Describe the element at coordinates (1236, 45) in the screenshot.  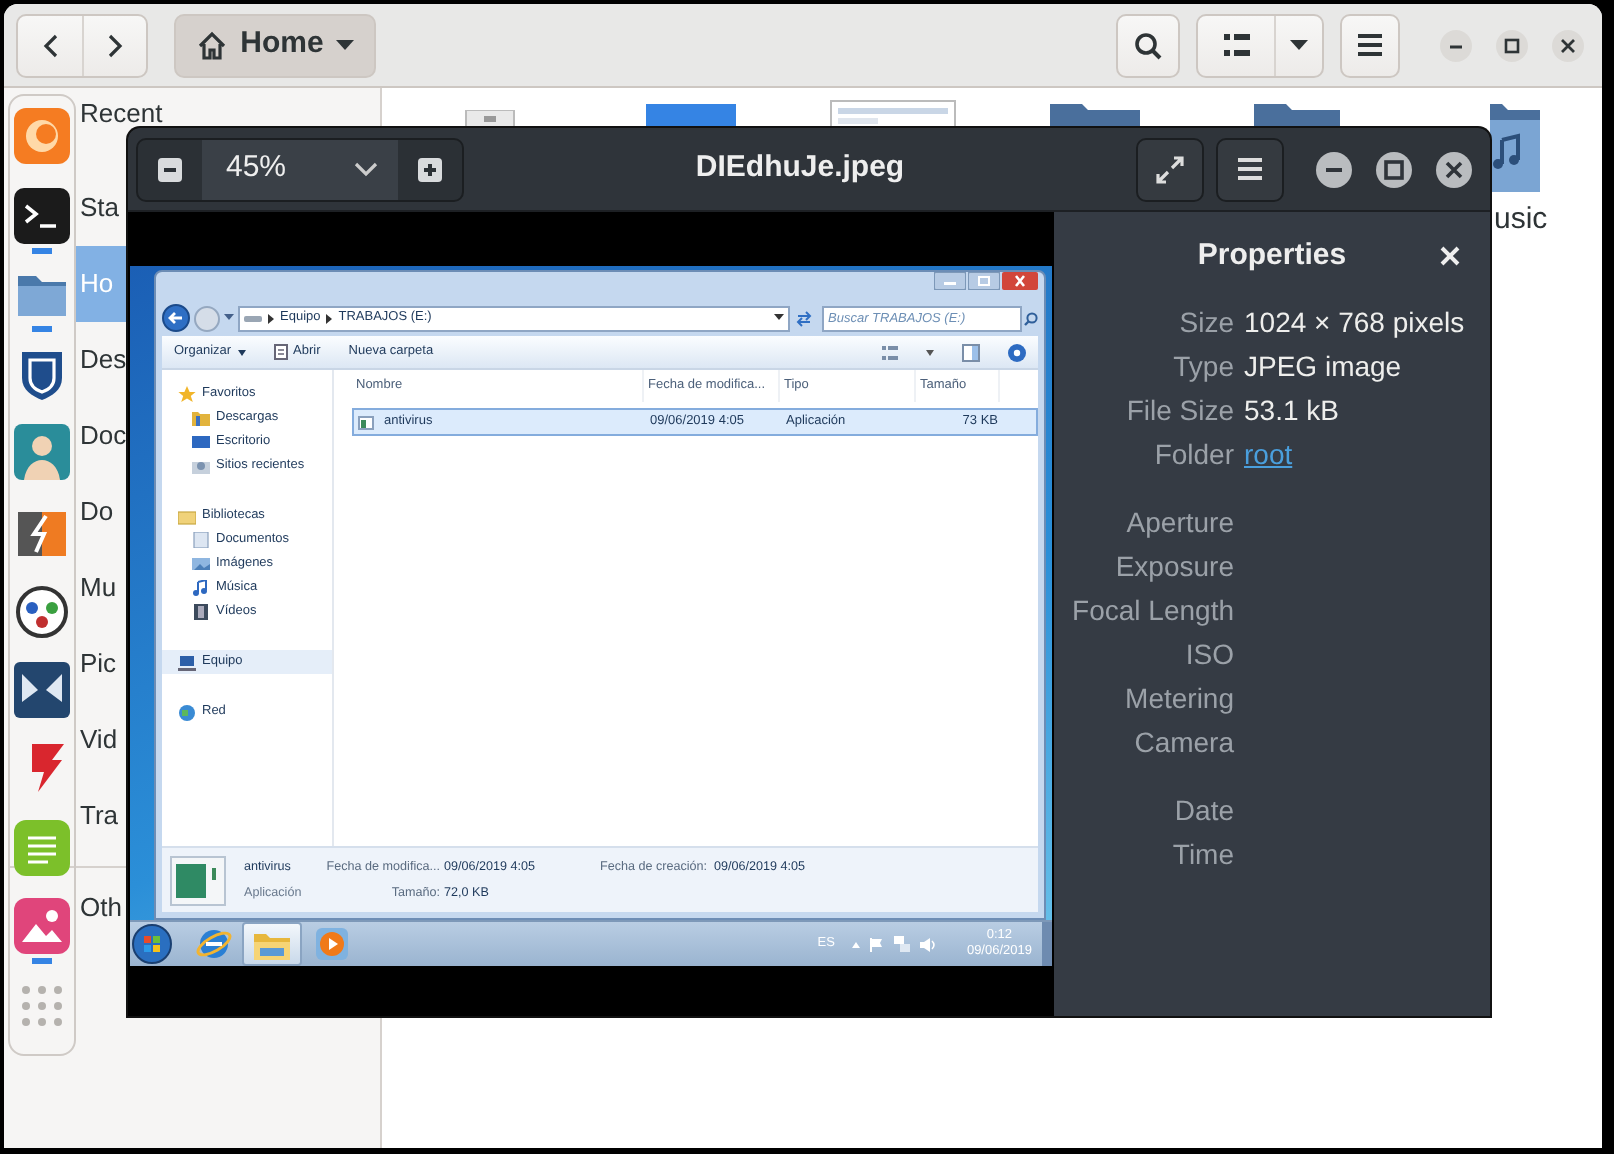
I see `list-view-icon` at that location.